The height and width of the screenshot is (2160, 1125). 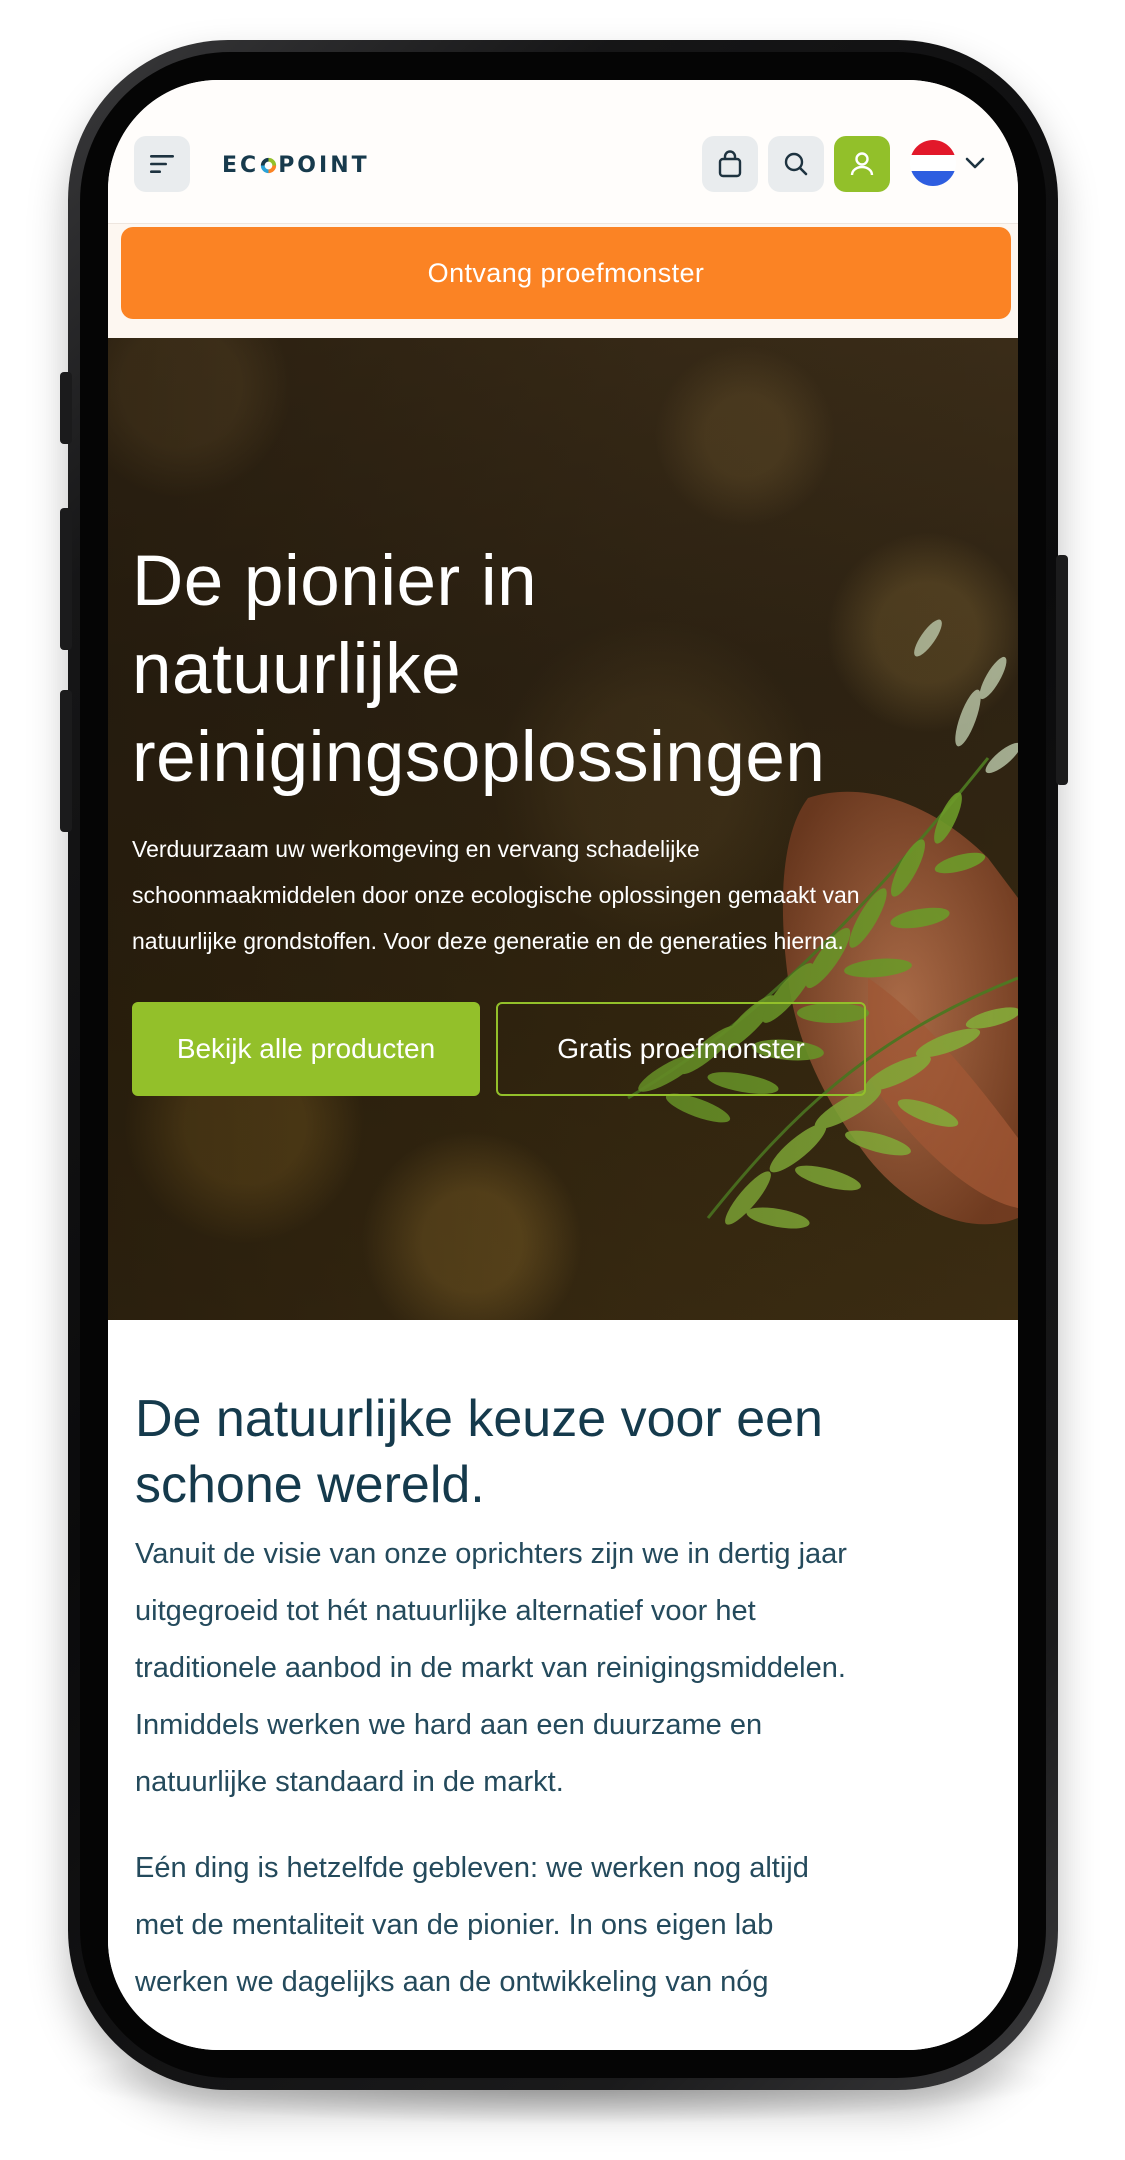 I want to click on logo-o-icon, so click(x=269, y=165).